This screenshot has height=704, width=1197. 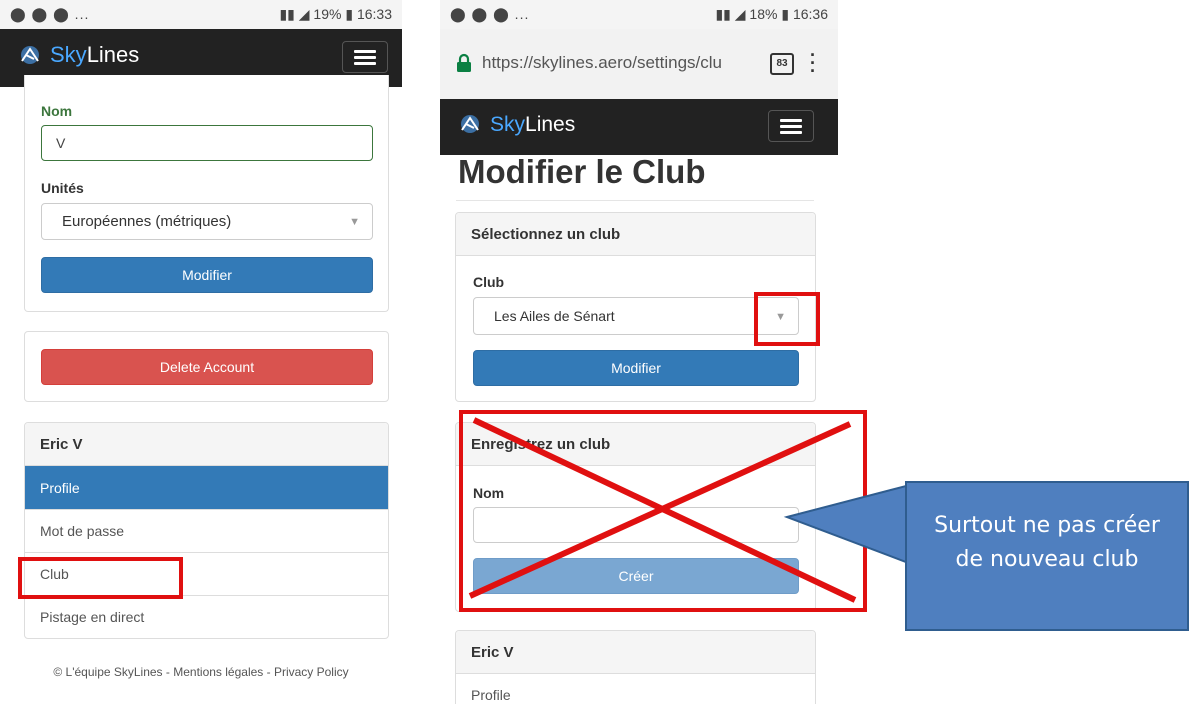 I want to click on callout-text: Surtout ne pas créer de nouveau club, so click(x=1047, y=542).